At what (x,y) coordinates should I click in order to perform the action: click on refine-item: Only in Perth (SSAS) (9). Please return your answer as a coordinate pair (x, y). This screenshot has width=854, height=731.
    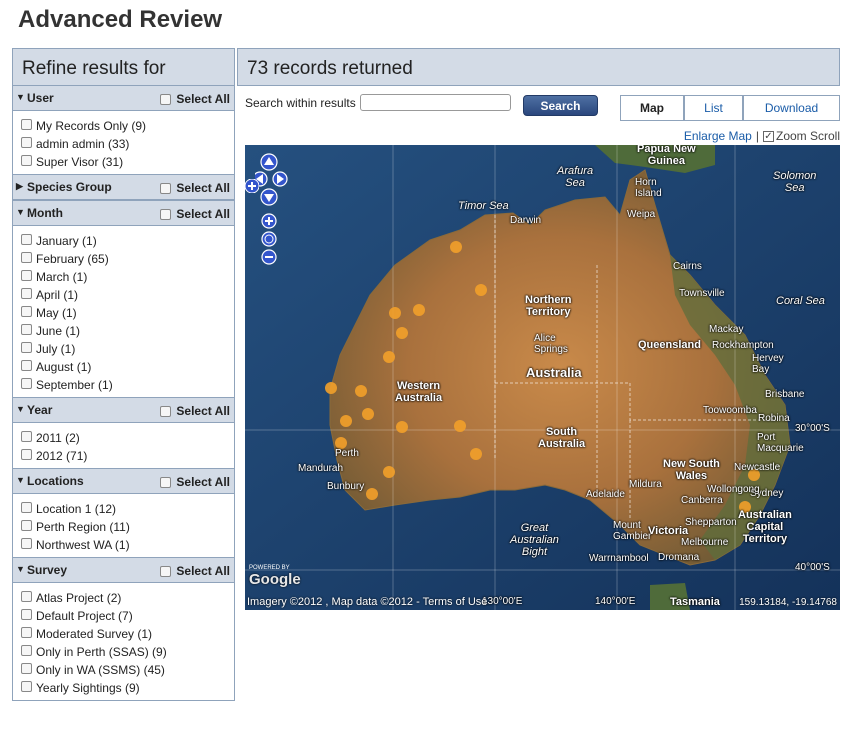
    Looking at the image, I should click on (127, 652).